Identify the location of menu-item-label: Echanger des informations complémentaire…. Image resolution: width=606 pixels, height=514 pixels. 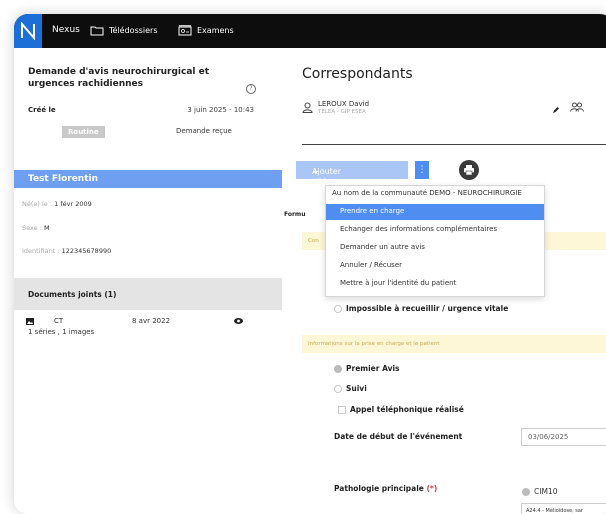
(419, 229).